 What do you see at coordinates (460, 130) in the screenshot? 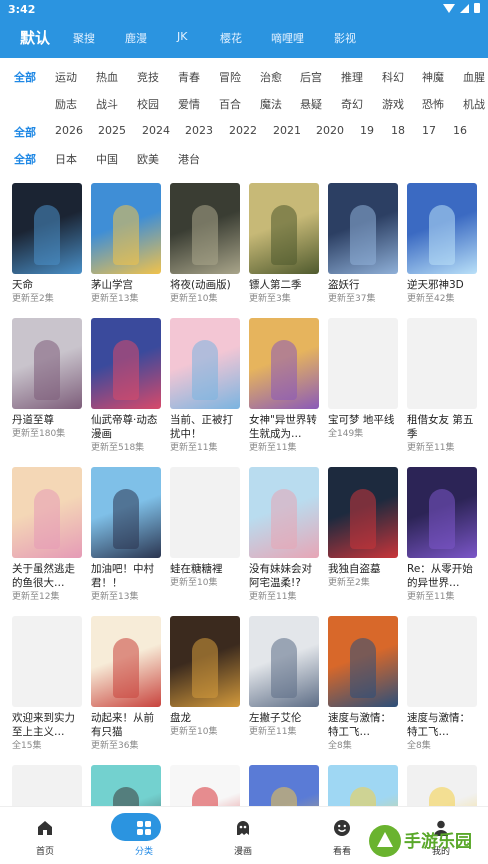
I see `filter-year: 16` at bounding box center [460, 130].